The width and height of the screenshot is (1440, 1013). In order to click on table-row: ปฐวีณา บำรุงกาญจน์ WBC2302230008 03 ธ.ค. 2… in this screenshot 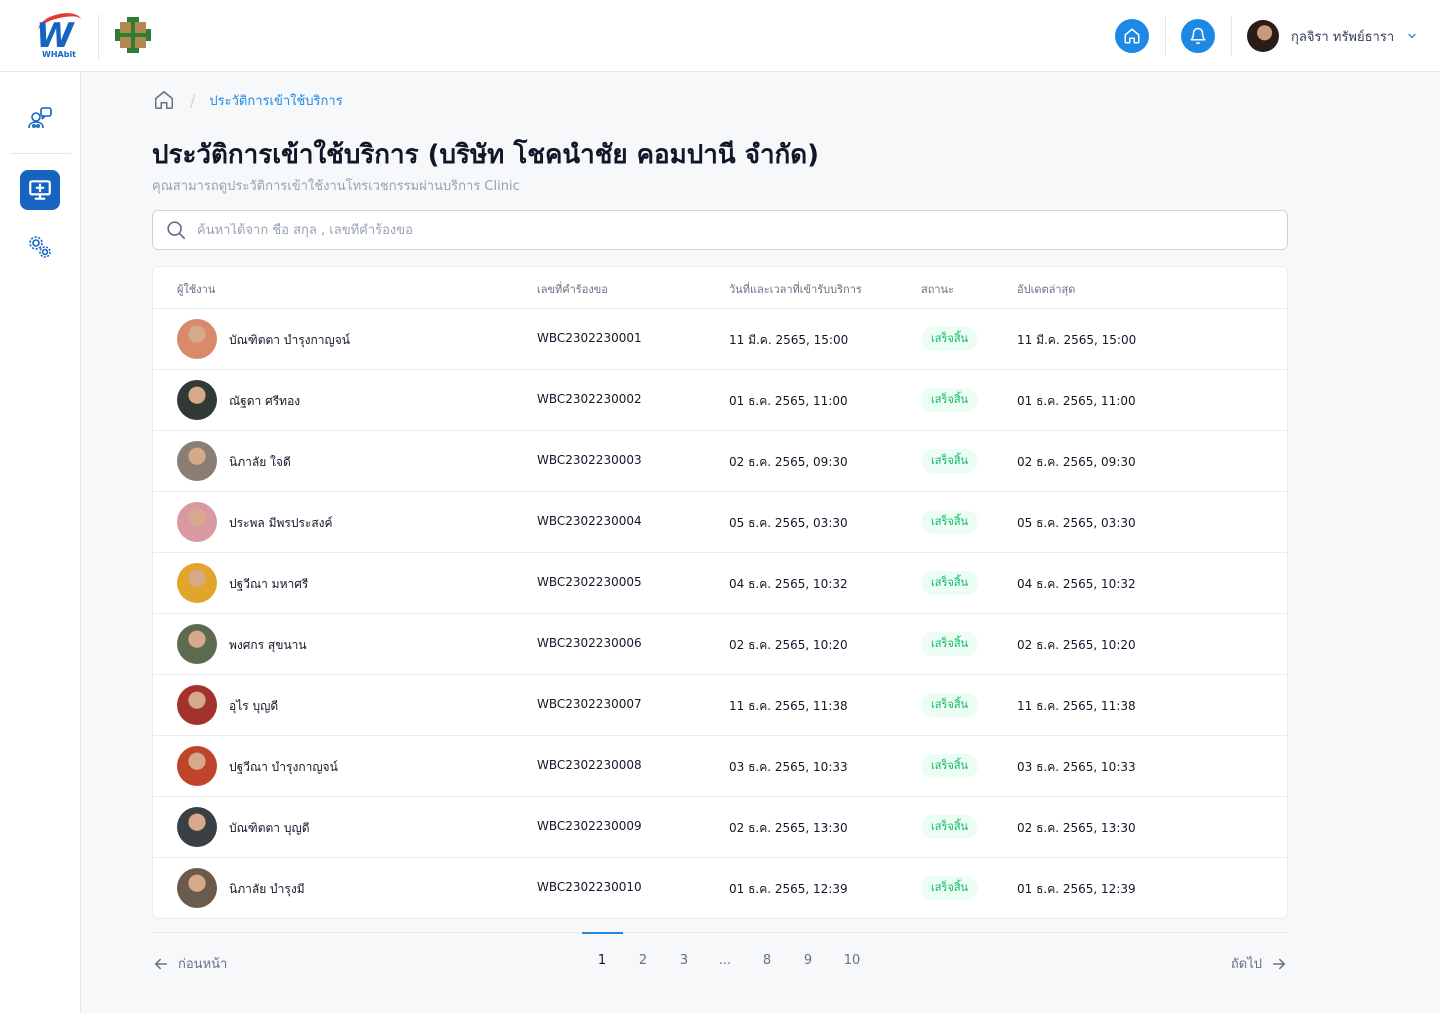, I will do `click(720, 766)`.